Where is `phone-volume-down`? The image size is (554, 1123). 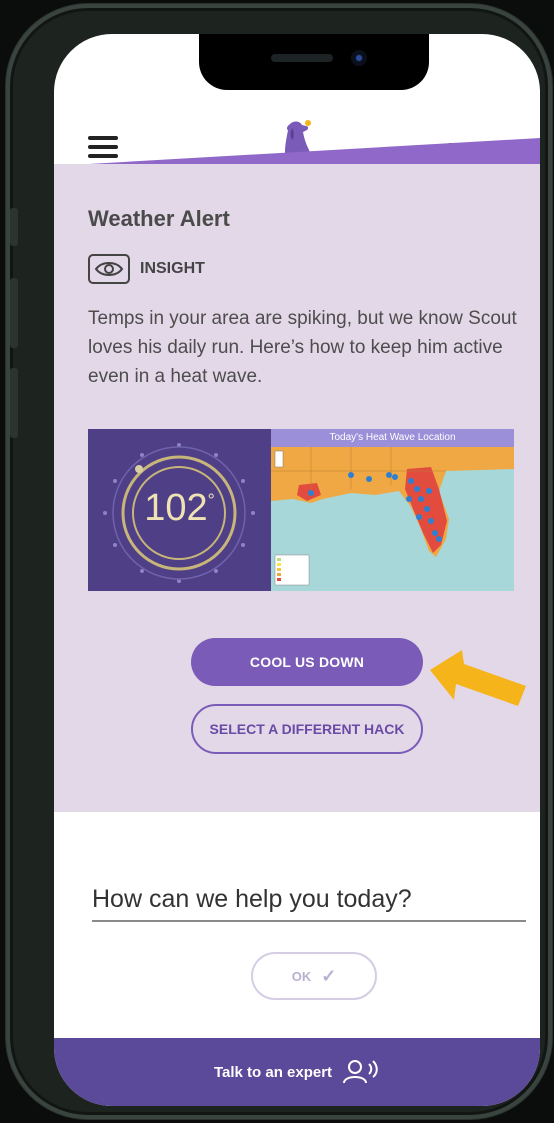
phone-volume-down is located at coordinates (14, 403).